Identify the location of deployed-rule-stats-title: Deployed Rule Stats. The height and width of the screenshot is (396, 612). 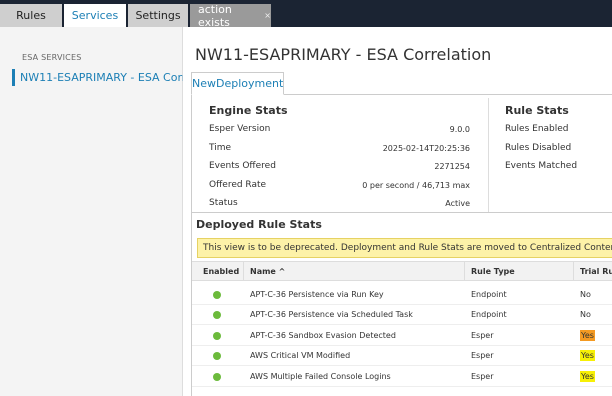
(259, 224).